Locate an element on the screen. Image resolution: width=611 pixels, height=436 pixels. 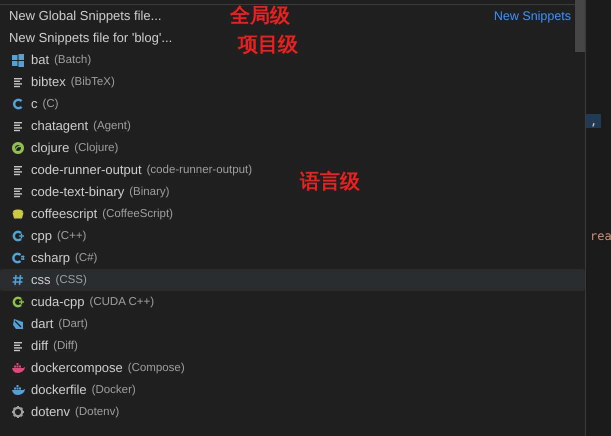
scrollbar-thumb is located at coordinates (580, 26).